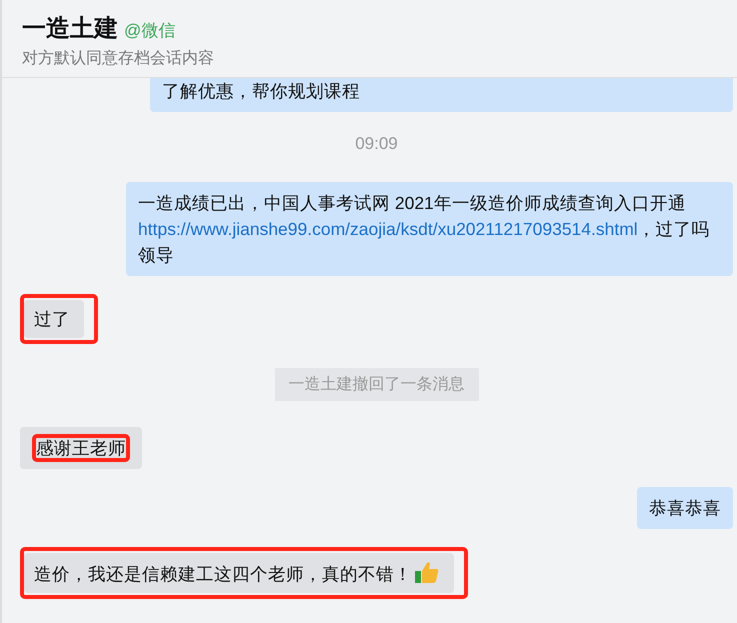  What do you see at coordinates (376, 384) in the screenshot?
I see `recall-notice: 一造土建撤回了一条消息` at bounding box center [376, 384].